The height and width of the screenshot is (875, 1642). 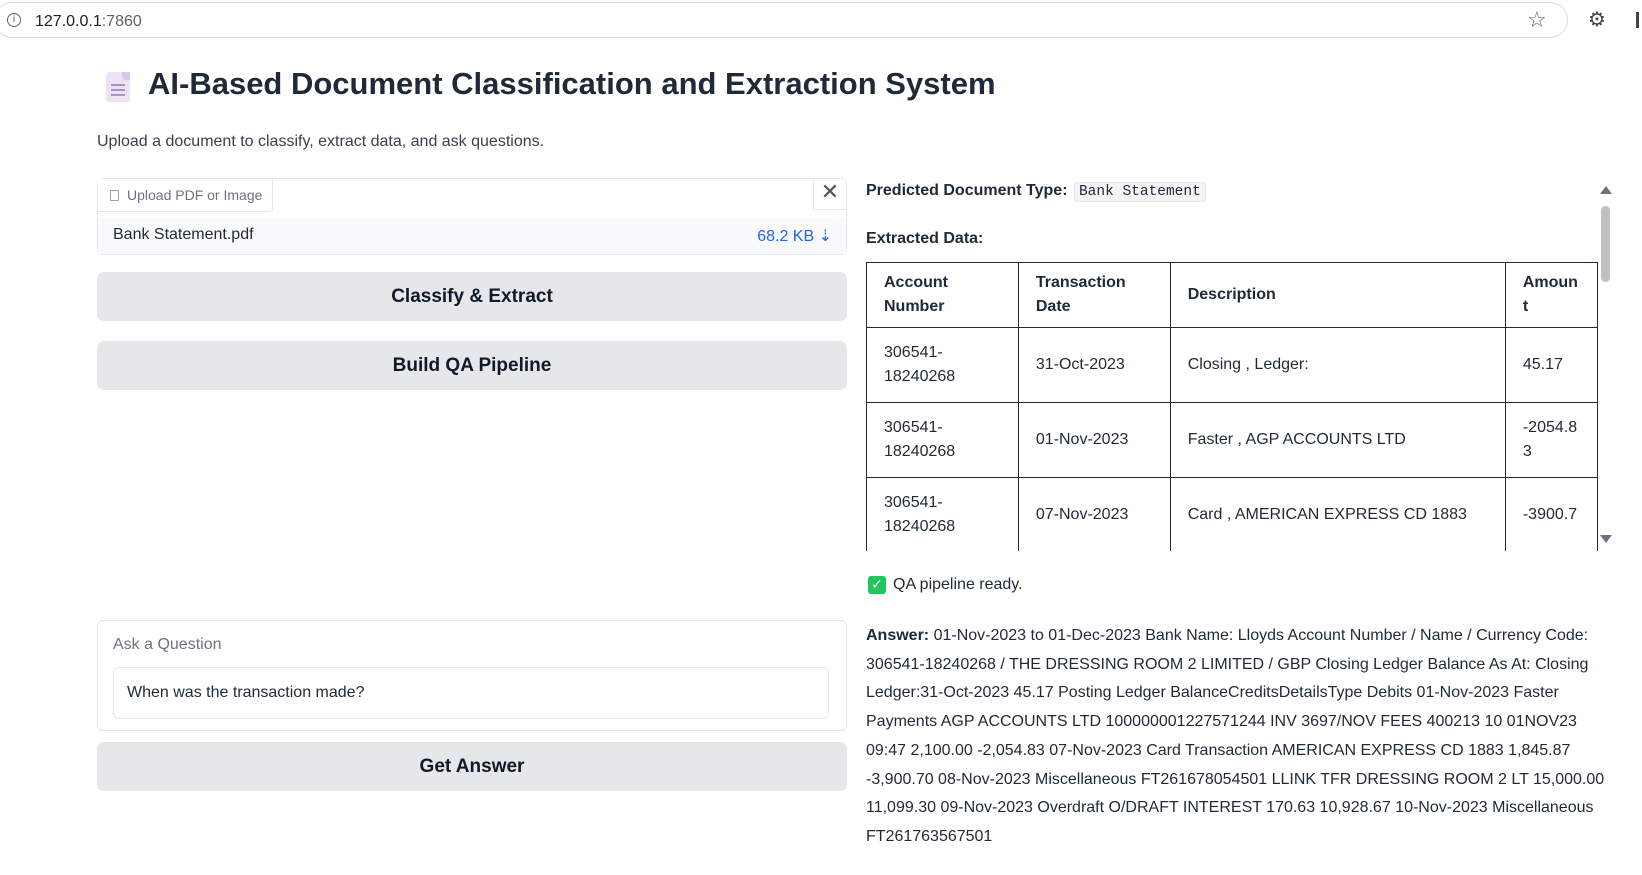 I want to click on site-info-icon: i, so click(x=14, y=20).